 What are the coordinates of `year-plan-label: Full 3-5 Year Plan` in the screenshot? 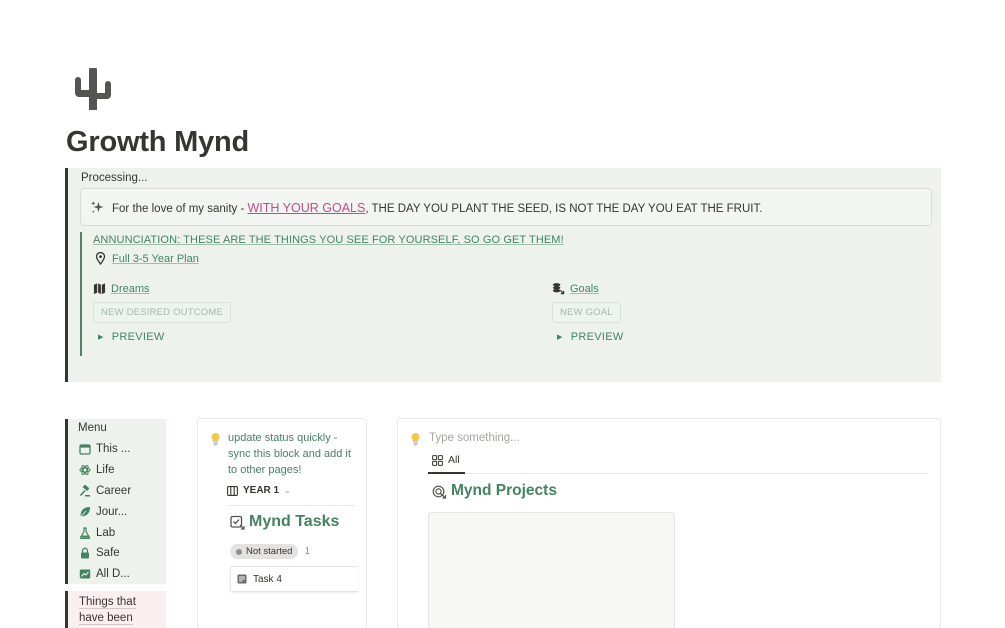 It's located at (155, 258).